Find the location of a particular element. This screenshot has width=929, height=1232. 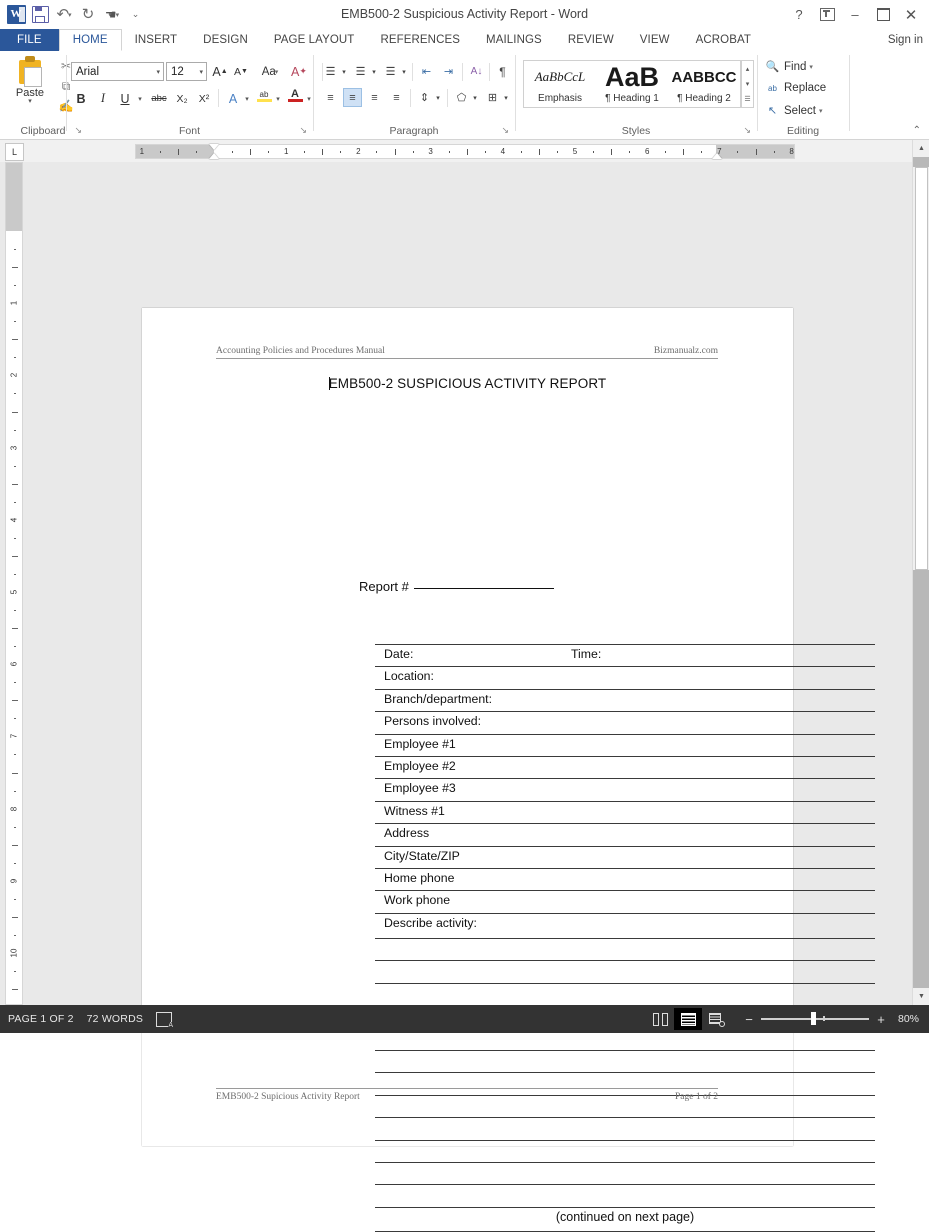

paste-button: Paste ▾ is located at coordinates (30, 80).